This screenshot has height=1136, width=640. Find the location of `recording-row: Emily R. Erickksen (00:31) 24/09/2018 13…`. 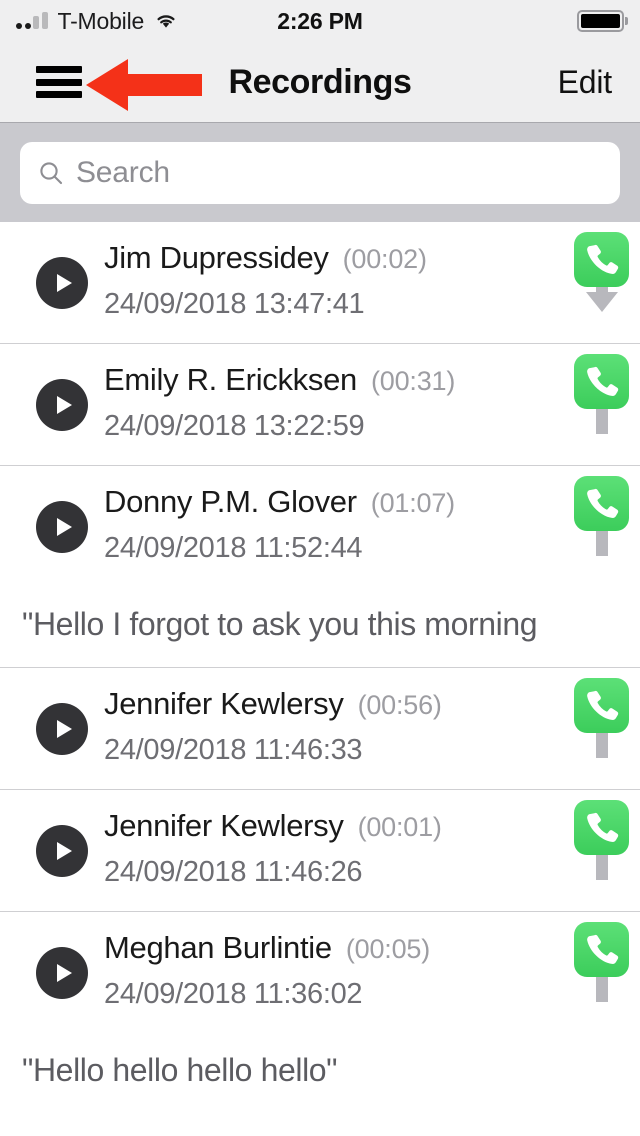

recording-row: Emily R. Erickksen (00:31) 24/09/2018 13… is located at coordinates (320, 405).